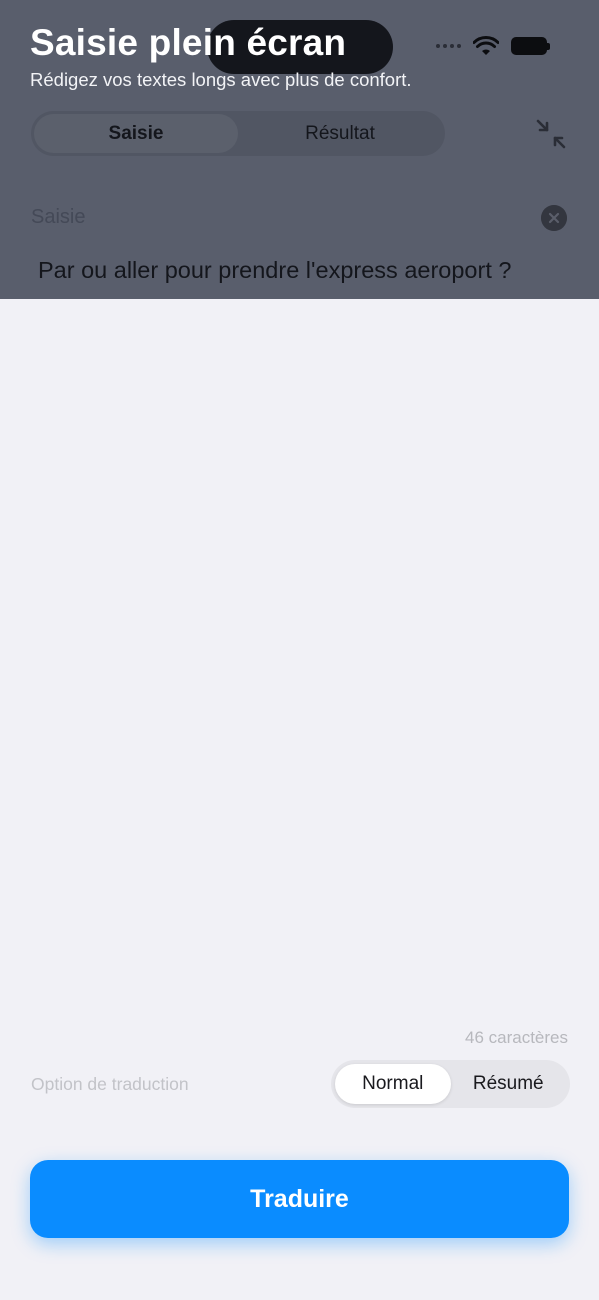 This screenshot has height=1300, width=599. I want to click on translate-button: Traduire, so click(299, 1199).